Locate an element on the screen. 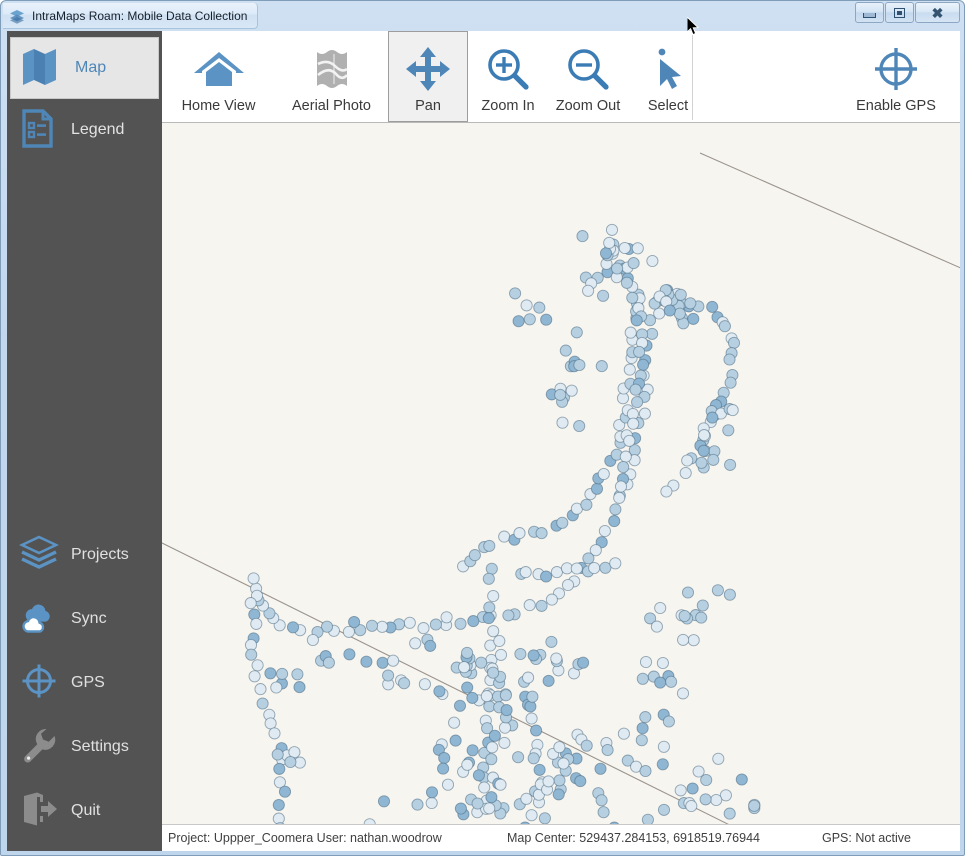 The image size is (965, 856). sidebar-item-settings: Settings is located at coordinates (84, 747).